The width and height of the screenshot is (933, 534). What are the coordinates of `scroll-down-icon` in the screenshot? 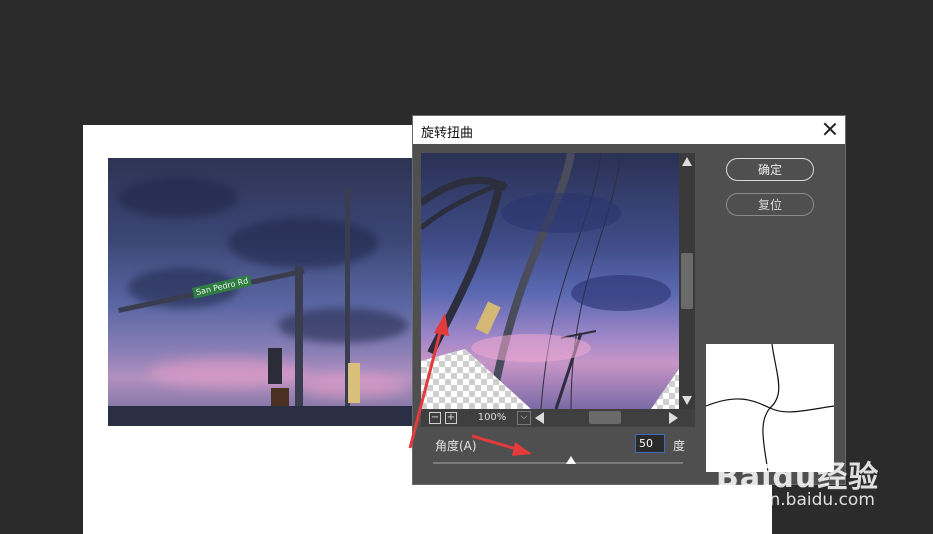 It's located at (687, 400).